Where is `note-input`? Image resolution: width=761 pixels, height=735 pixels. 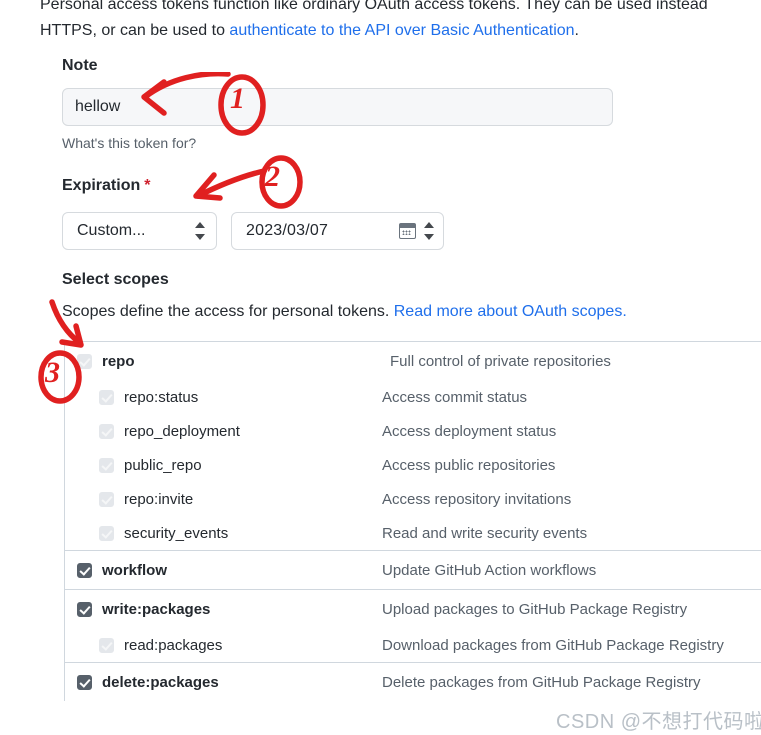
note-input is located at coordinates (337, 107).